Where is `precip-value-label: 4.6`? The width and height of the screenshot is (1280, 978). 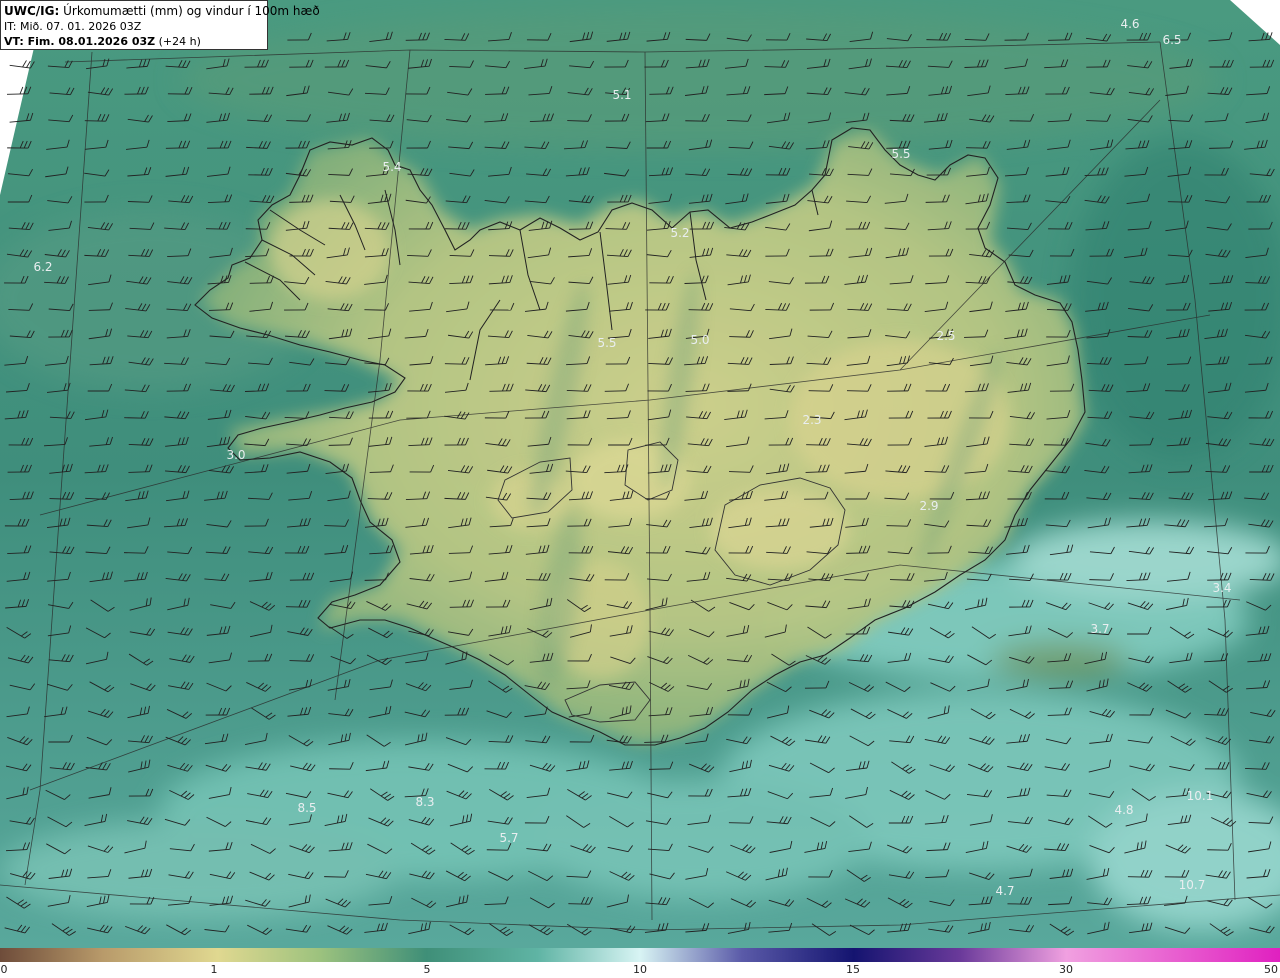 precip-value-label: 4.6 is located at coordinates (1129, 24).